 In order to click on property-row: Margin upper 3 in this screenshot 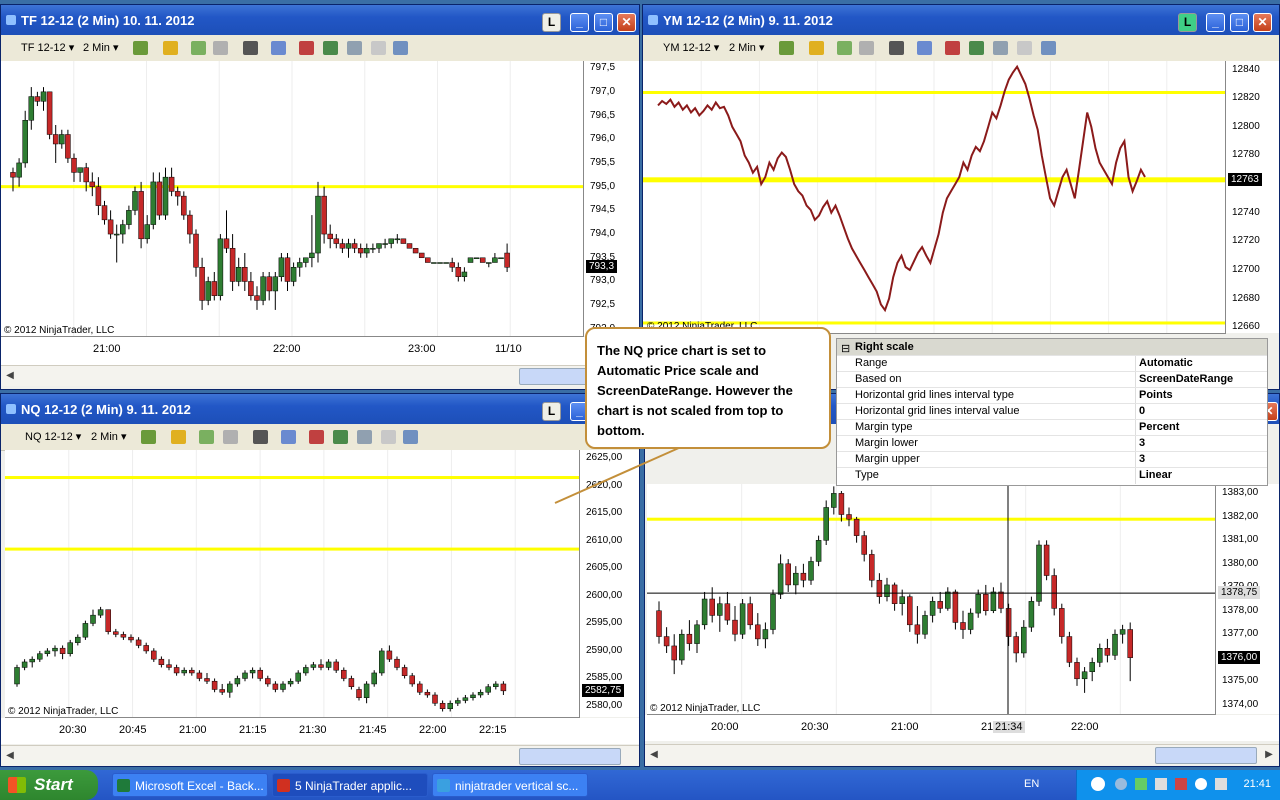, I will do `click(1052, 459)`.